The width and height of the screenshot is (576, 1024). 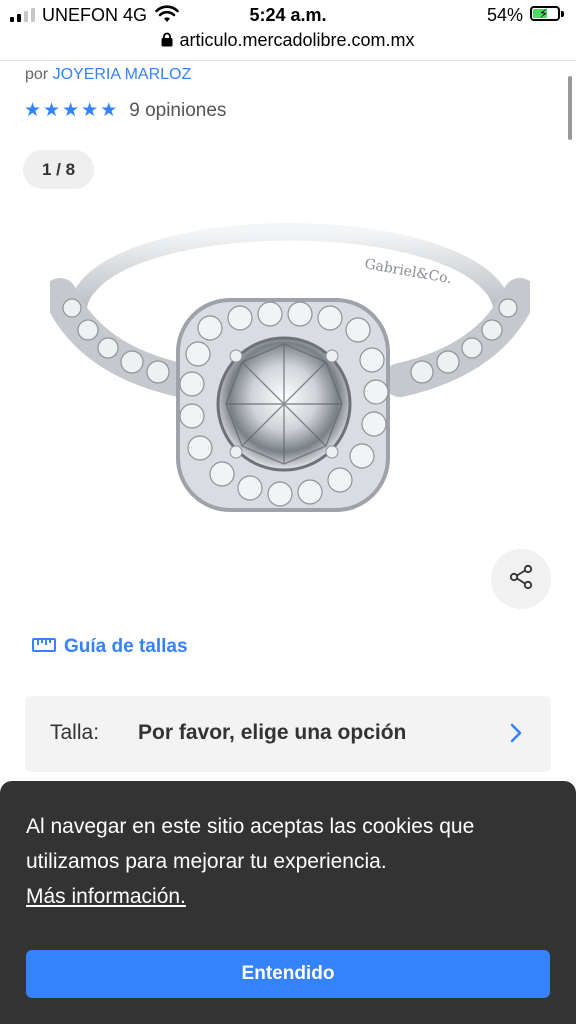 I want to click on size-value: Por favor, elige una opción, so click(x=272, y=732).